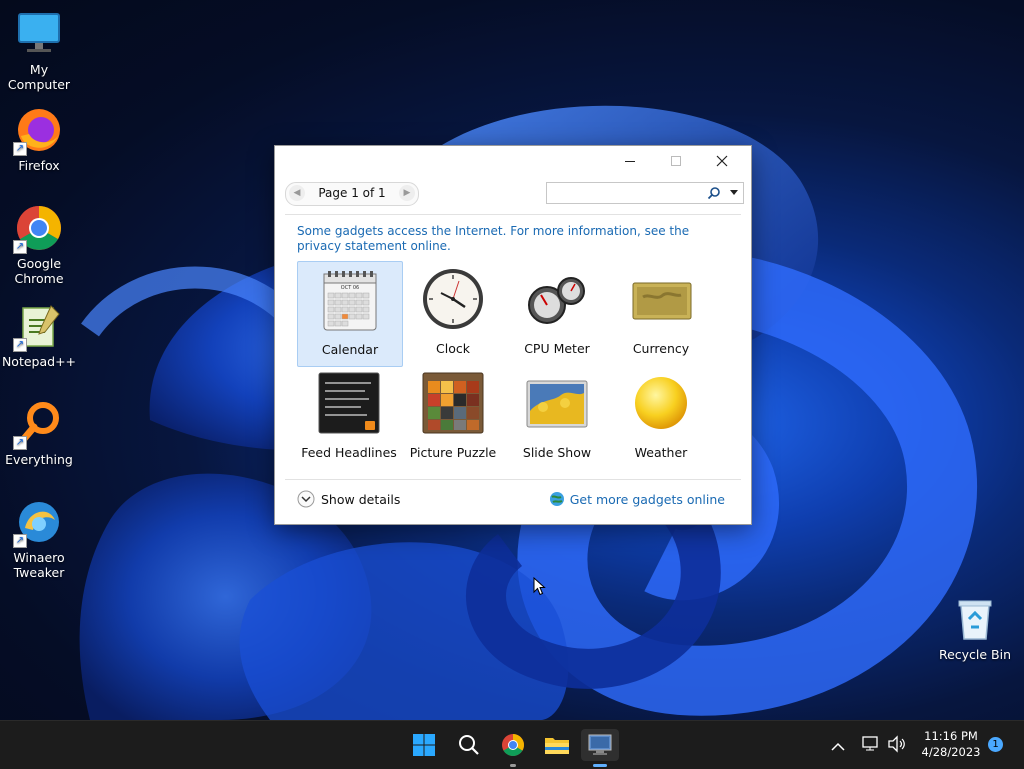  Describe the element at coordinates (600, 744) in the screenshot. I see `gadgets-icon` at that location.